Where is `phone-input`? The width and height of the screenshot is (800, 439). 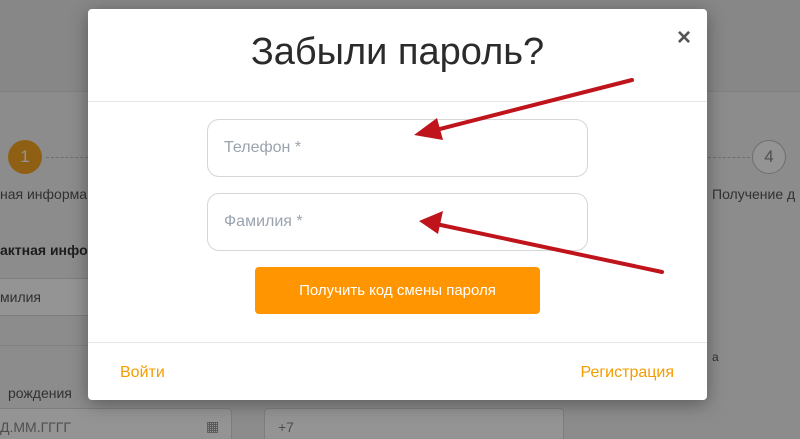
phone-input is located at coordinates (397, 148).